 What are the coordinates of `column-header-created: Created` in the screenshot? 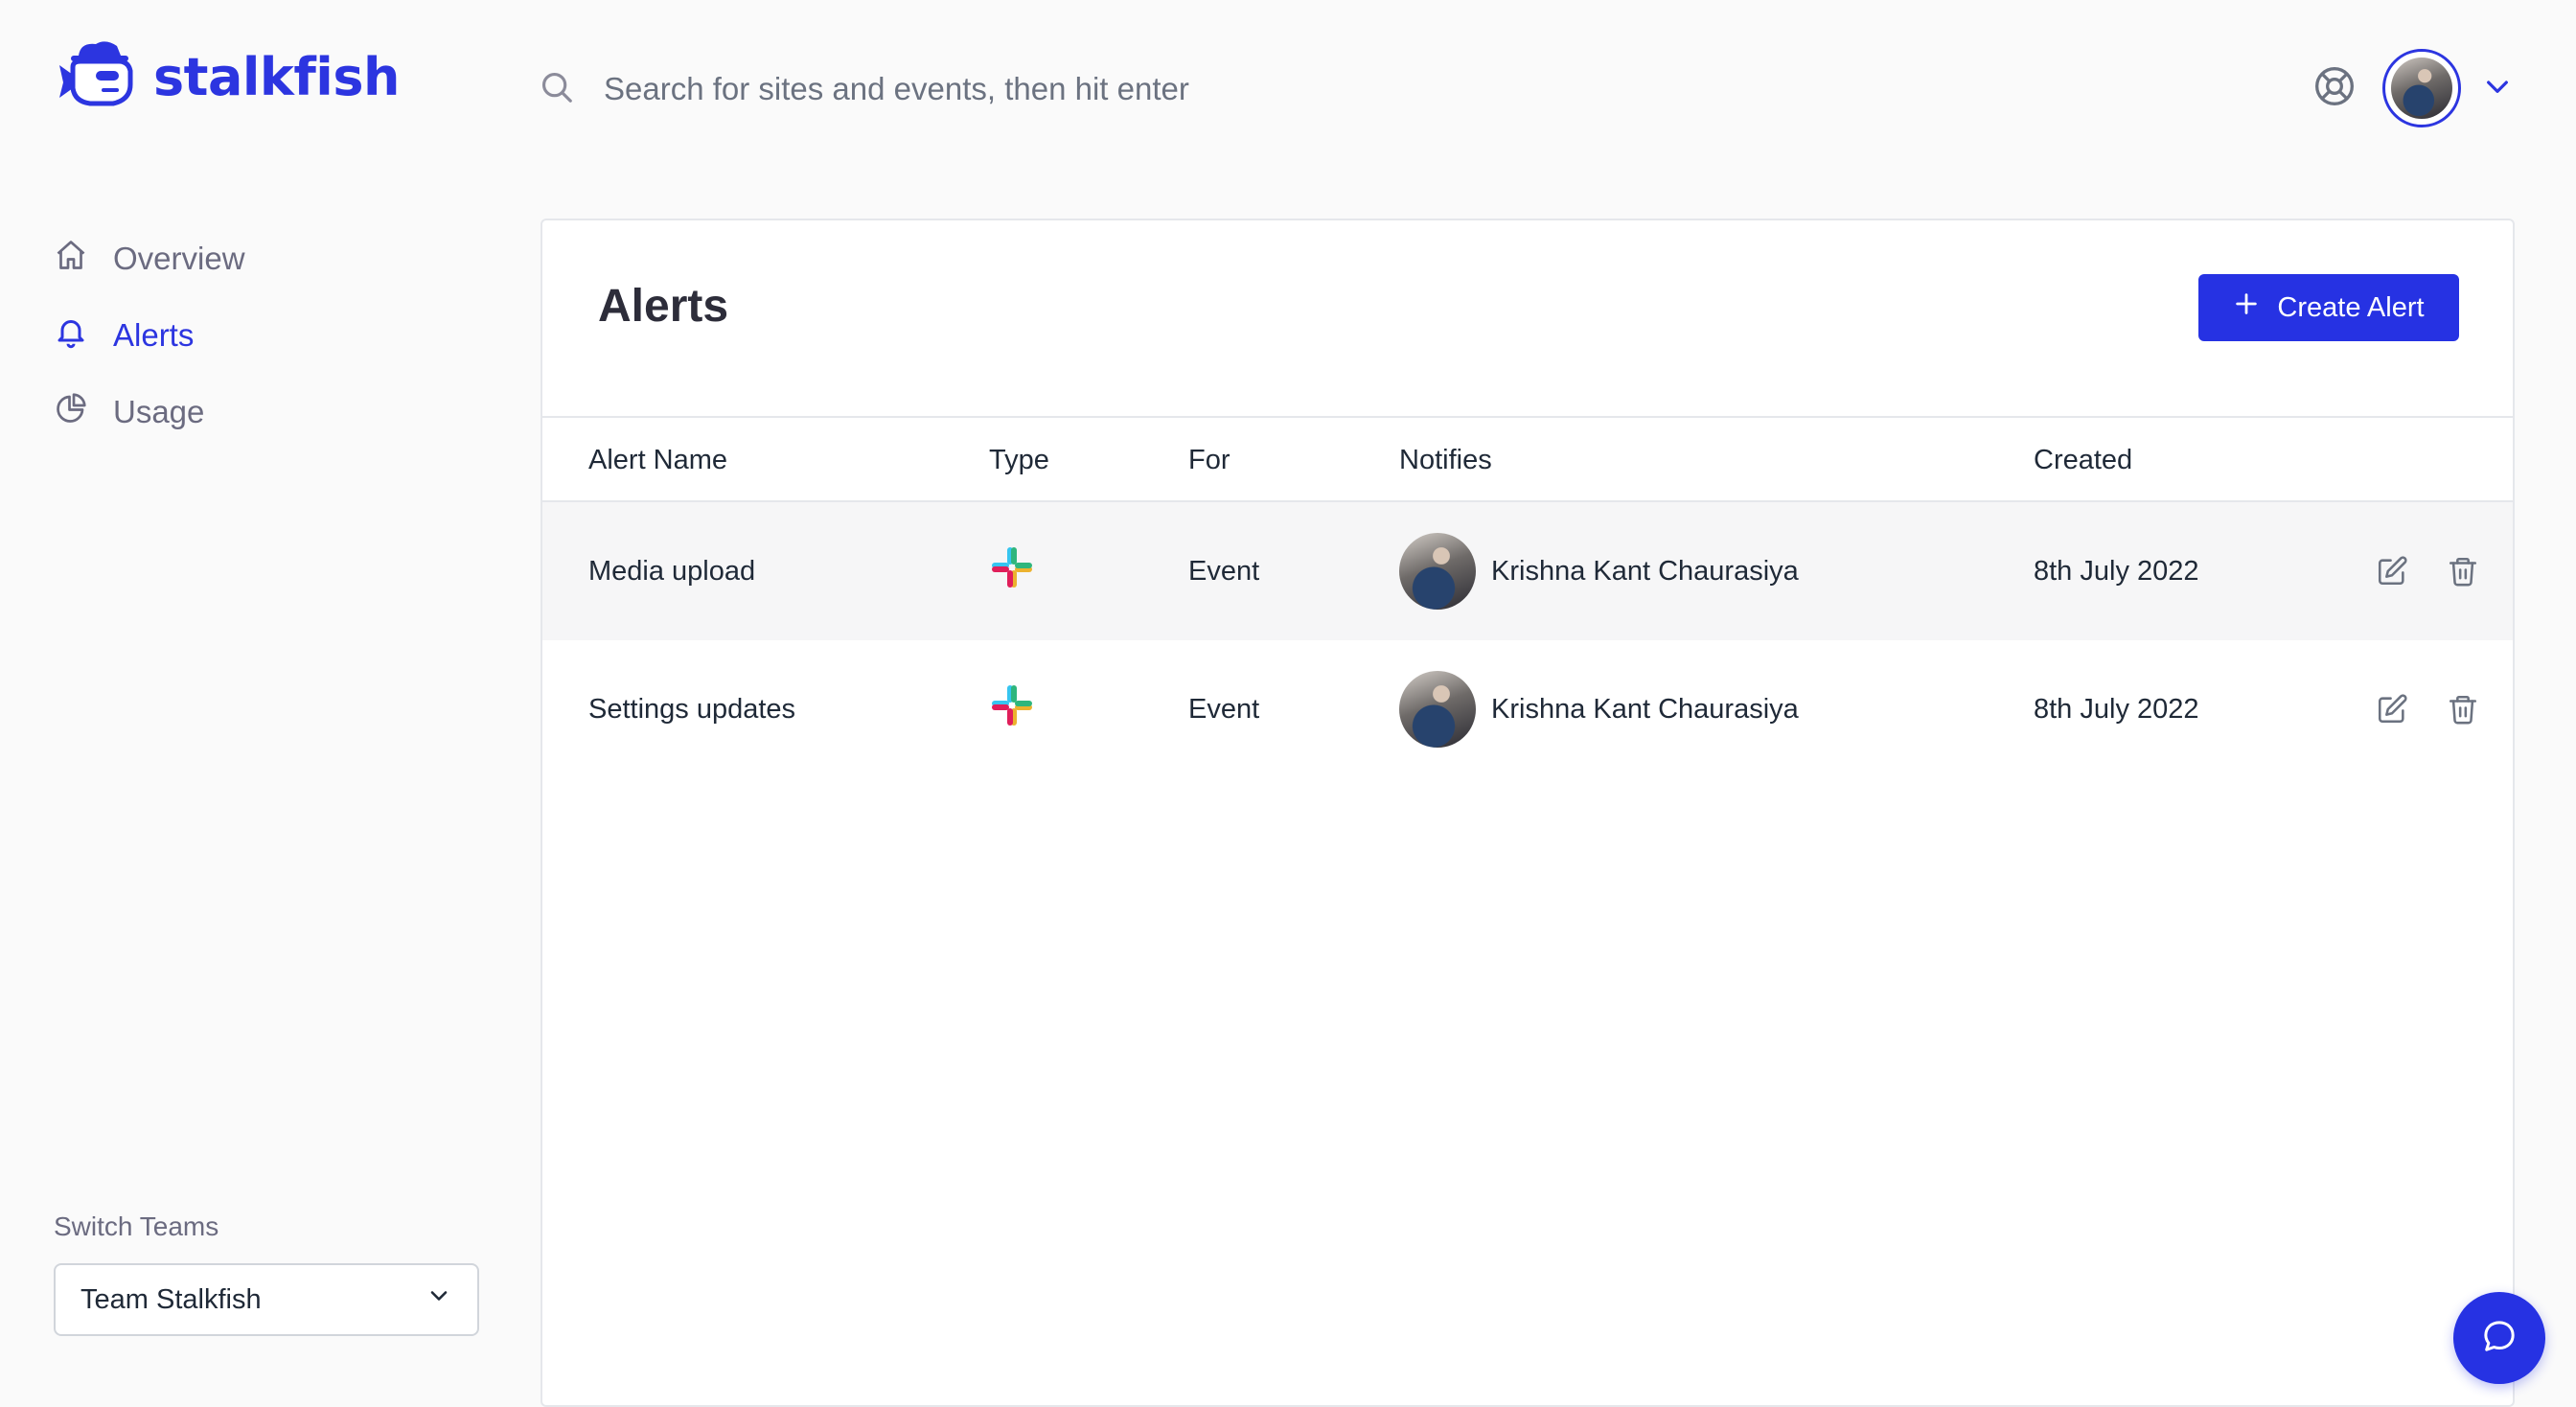 It's located at (2083, 460).